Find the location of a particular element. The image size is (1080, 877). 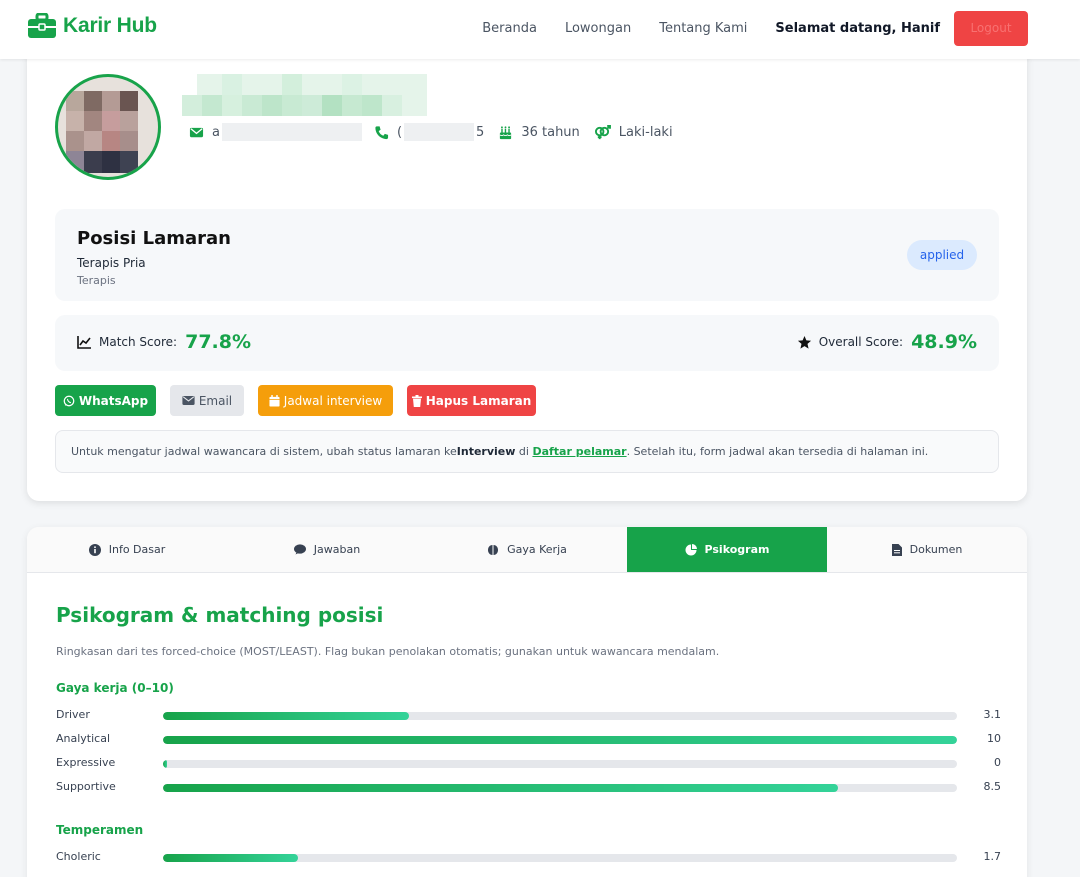

brain-icon is located at coordinates (493, 549).